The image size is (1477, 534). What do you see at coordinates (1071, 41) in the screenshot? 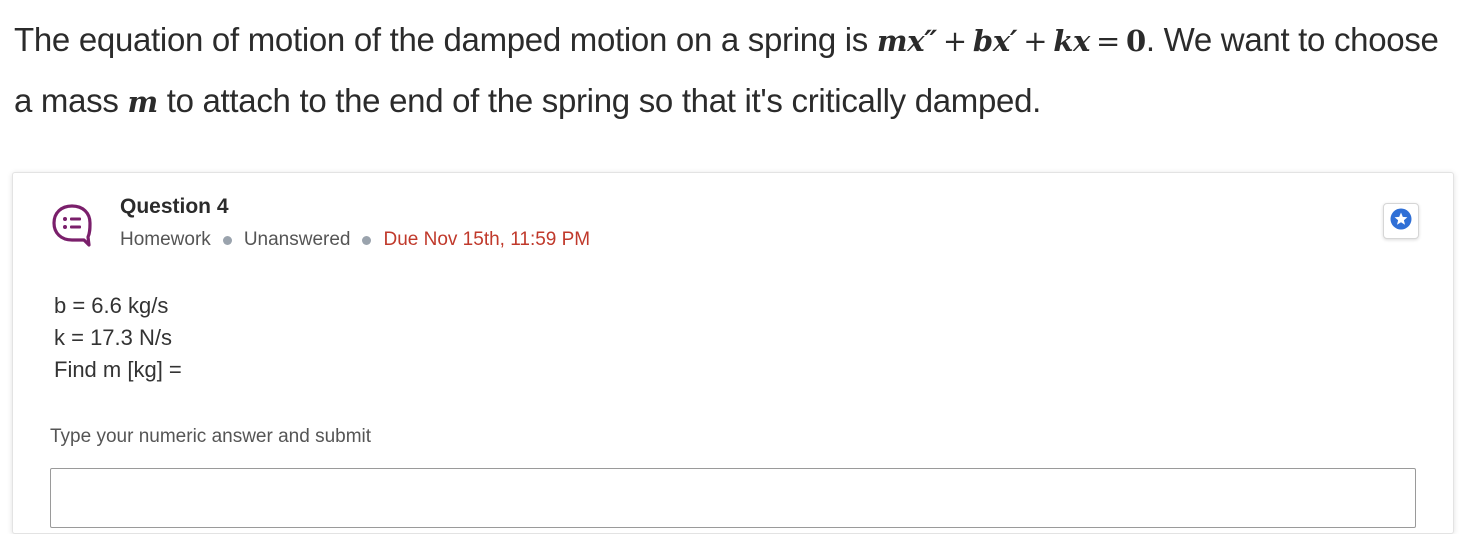
I see `eq-term-k: kx` at bounding box center [1071, 41].